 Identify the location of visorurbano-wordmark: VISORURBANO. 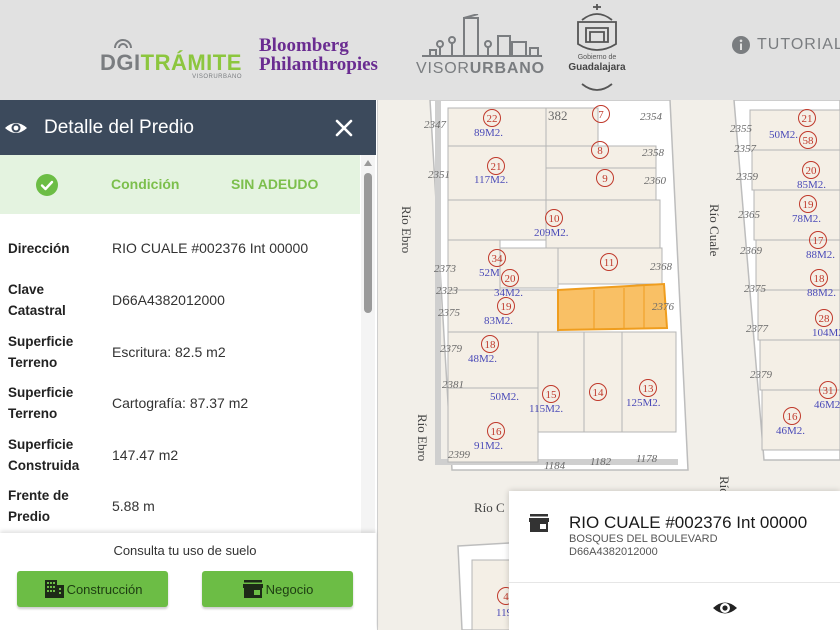
(480, 68).